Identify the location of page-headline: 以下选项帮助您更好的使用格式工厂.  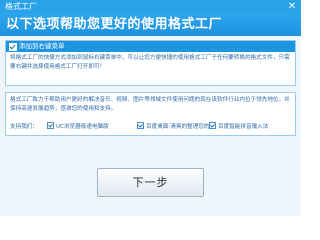
(114, 24).